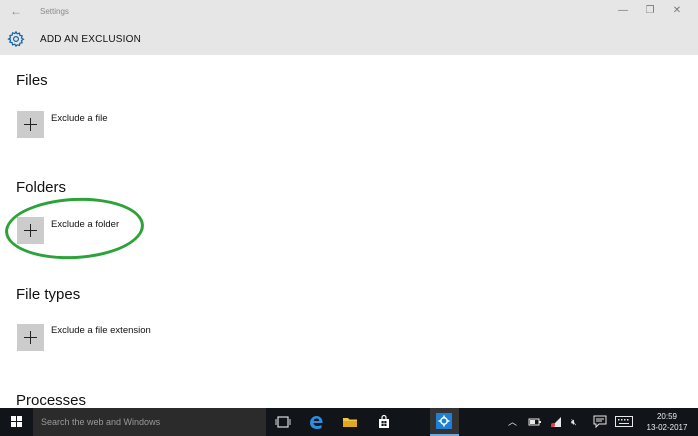 This screenshot has width=698, height=436. I want to click on exclude-extension-label: Exclude a file extension, so click(101, 330).